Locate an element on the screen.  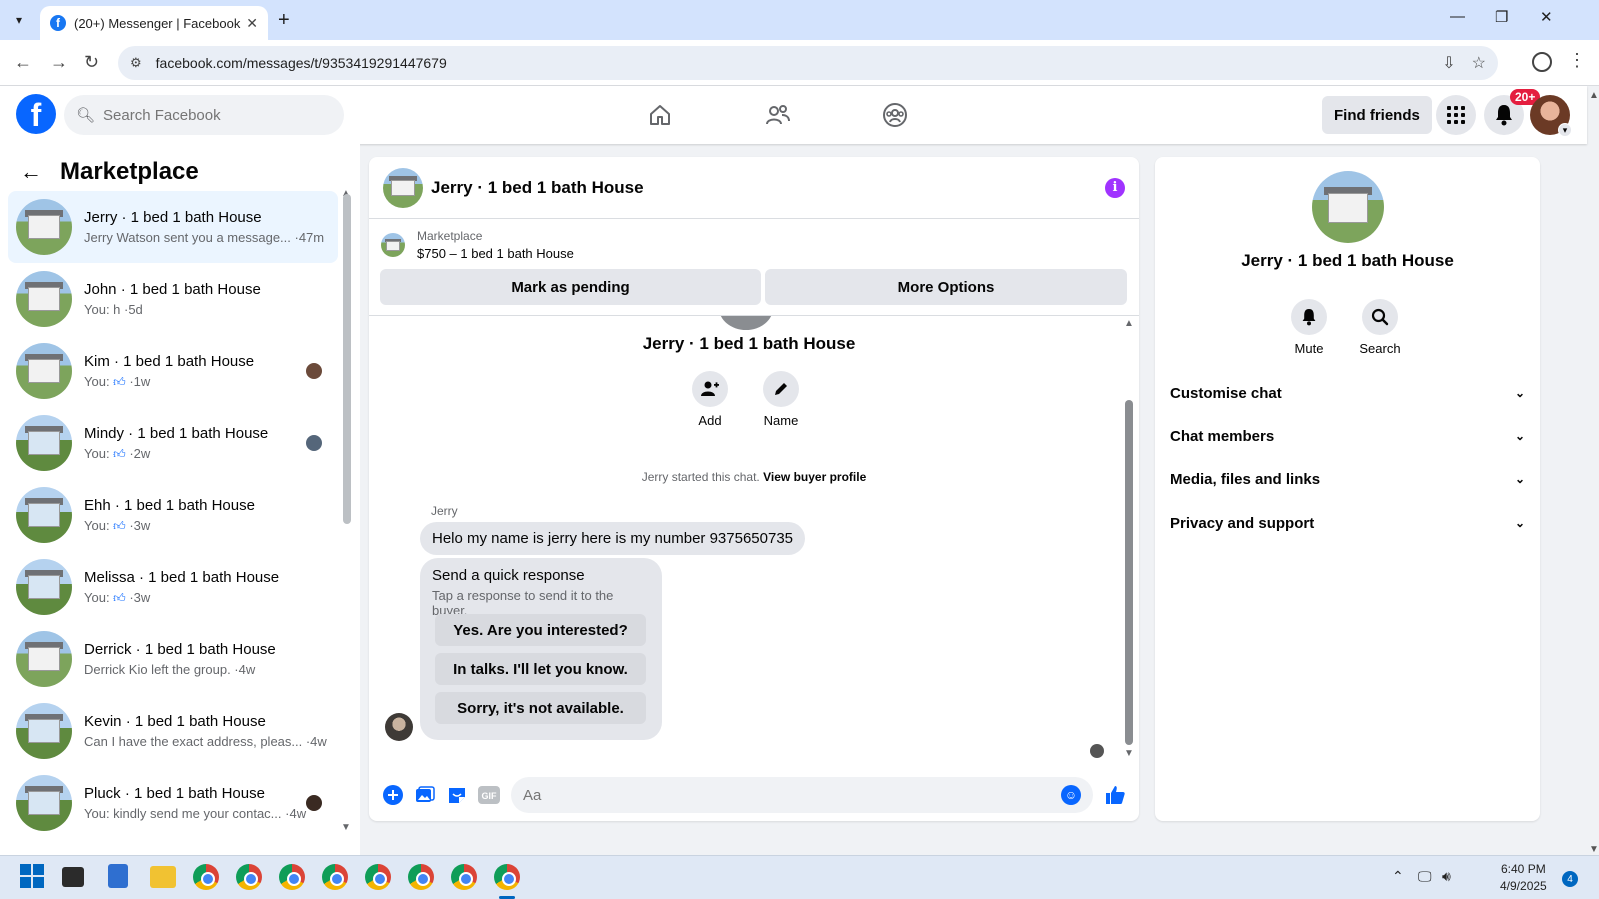
search-in-chat-button: Search is located at coordinates (1380, 327).